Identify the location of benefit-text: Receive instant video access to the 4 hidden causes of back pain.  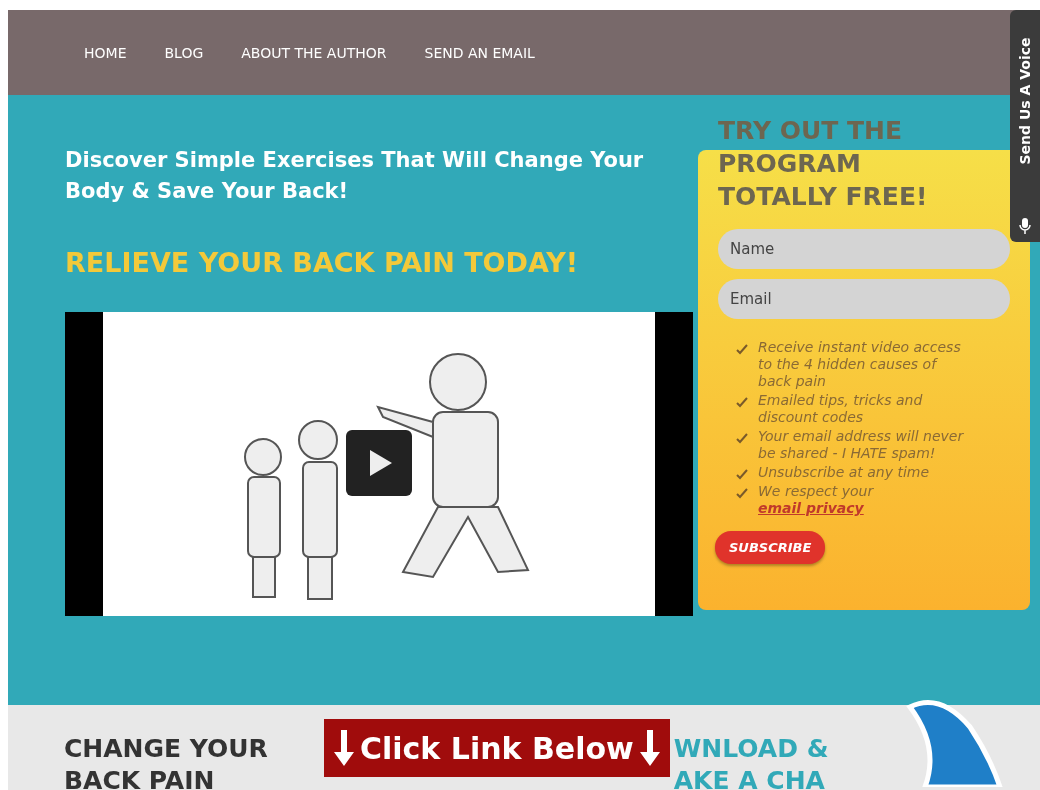
(860, 364).